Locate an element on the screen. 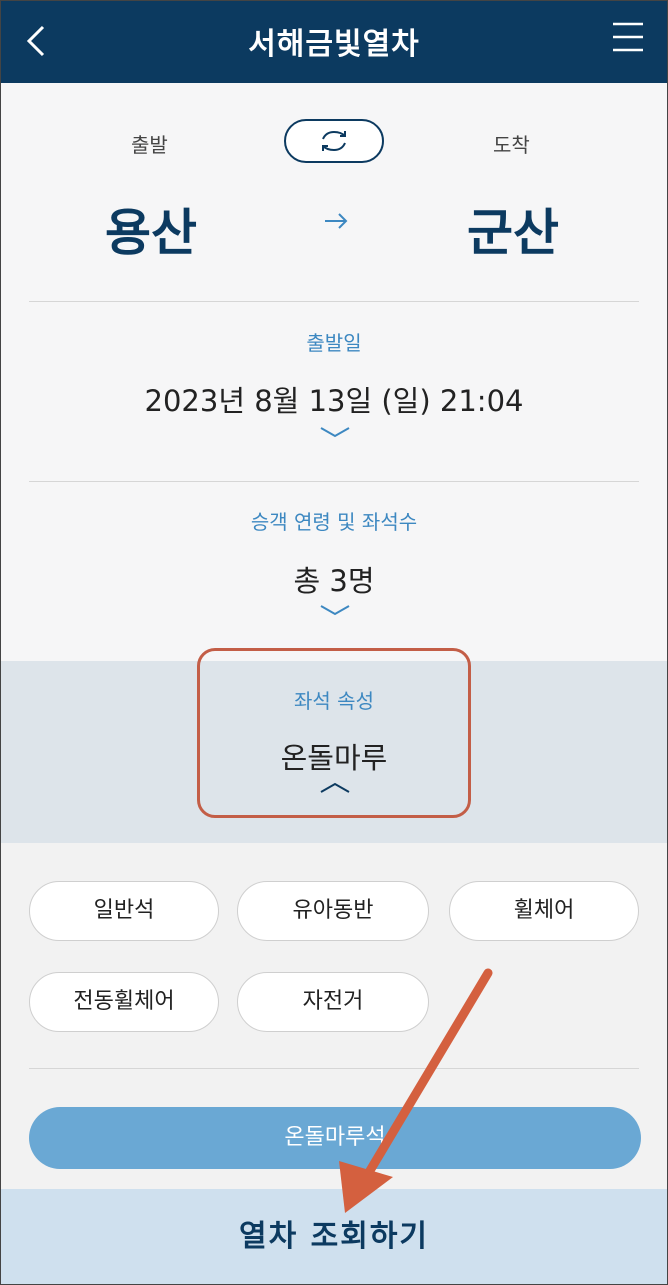 This screenshot has height=1285, width=668. arrival-label: 도착 is located at coordinates (511, 145).